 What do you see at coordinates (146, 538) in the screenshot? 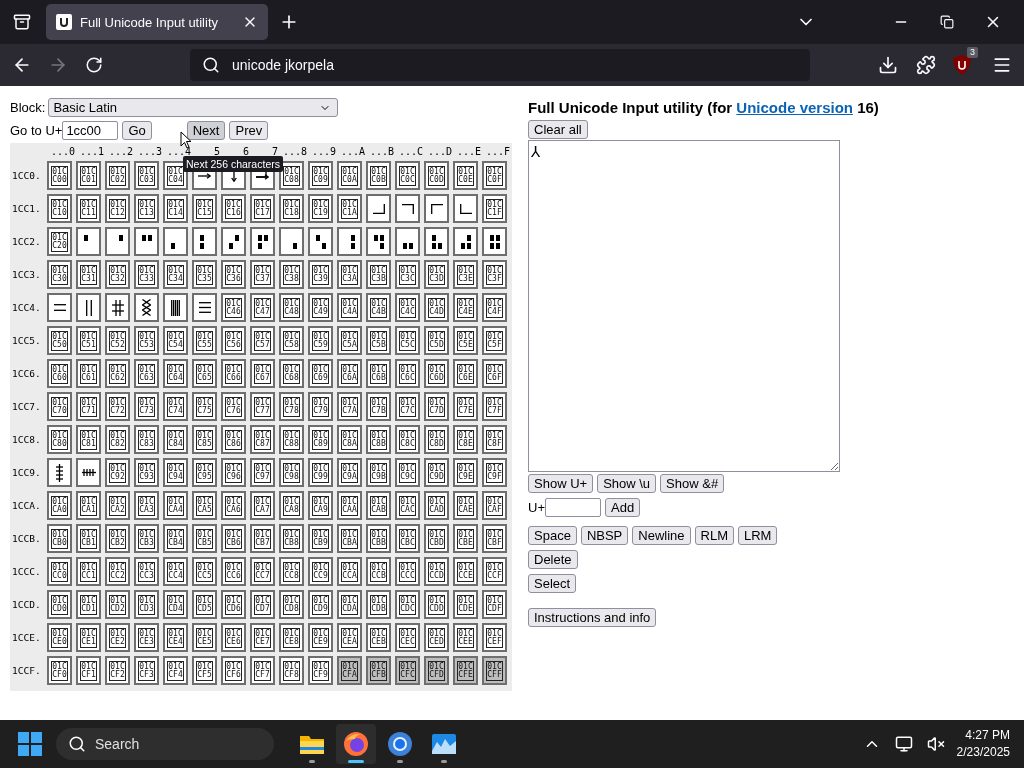
I see `character-cell: 01CCB3` at bounding box center [146, 538].